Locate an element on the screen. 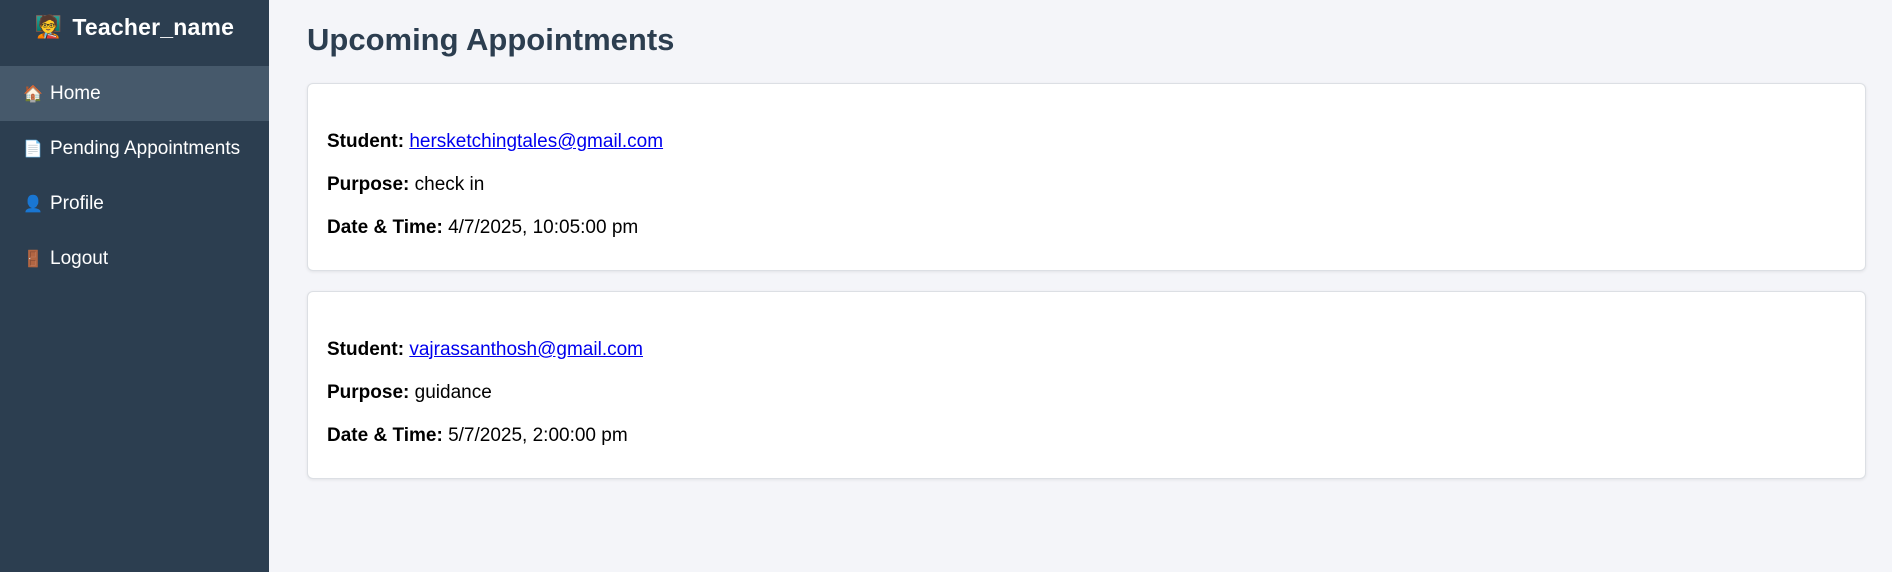 The height and width of the screenshot is (572, 1892). document-icon: 📄 is located at coordinates (33, 149).